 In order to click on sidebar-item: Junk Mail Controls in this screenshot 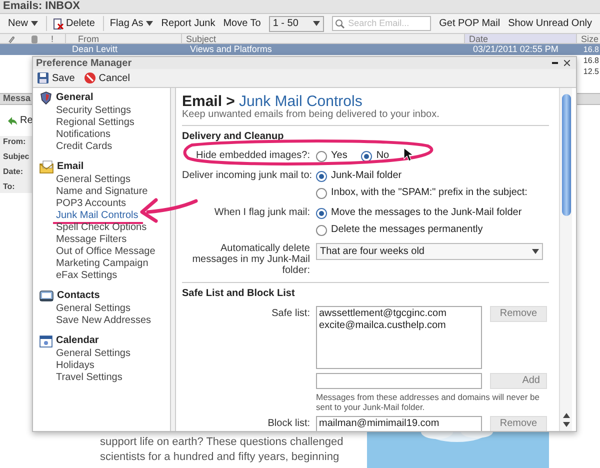, I will do `click(97, 216)`.